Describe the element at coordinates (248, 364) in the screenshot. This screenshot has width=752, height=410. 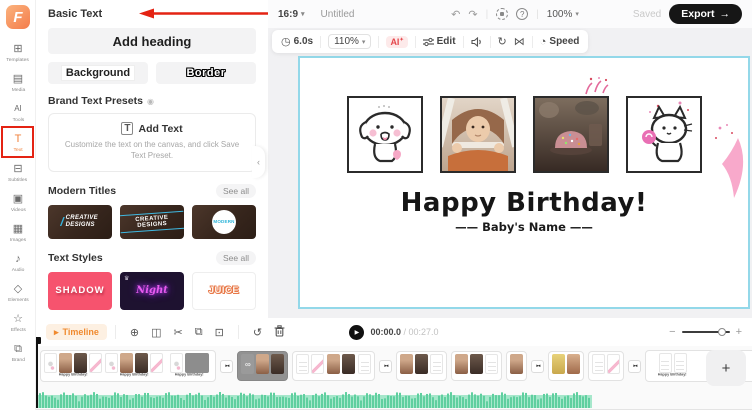
I see `clip-thumbnail-inf: ∞` at that location.